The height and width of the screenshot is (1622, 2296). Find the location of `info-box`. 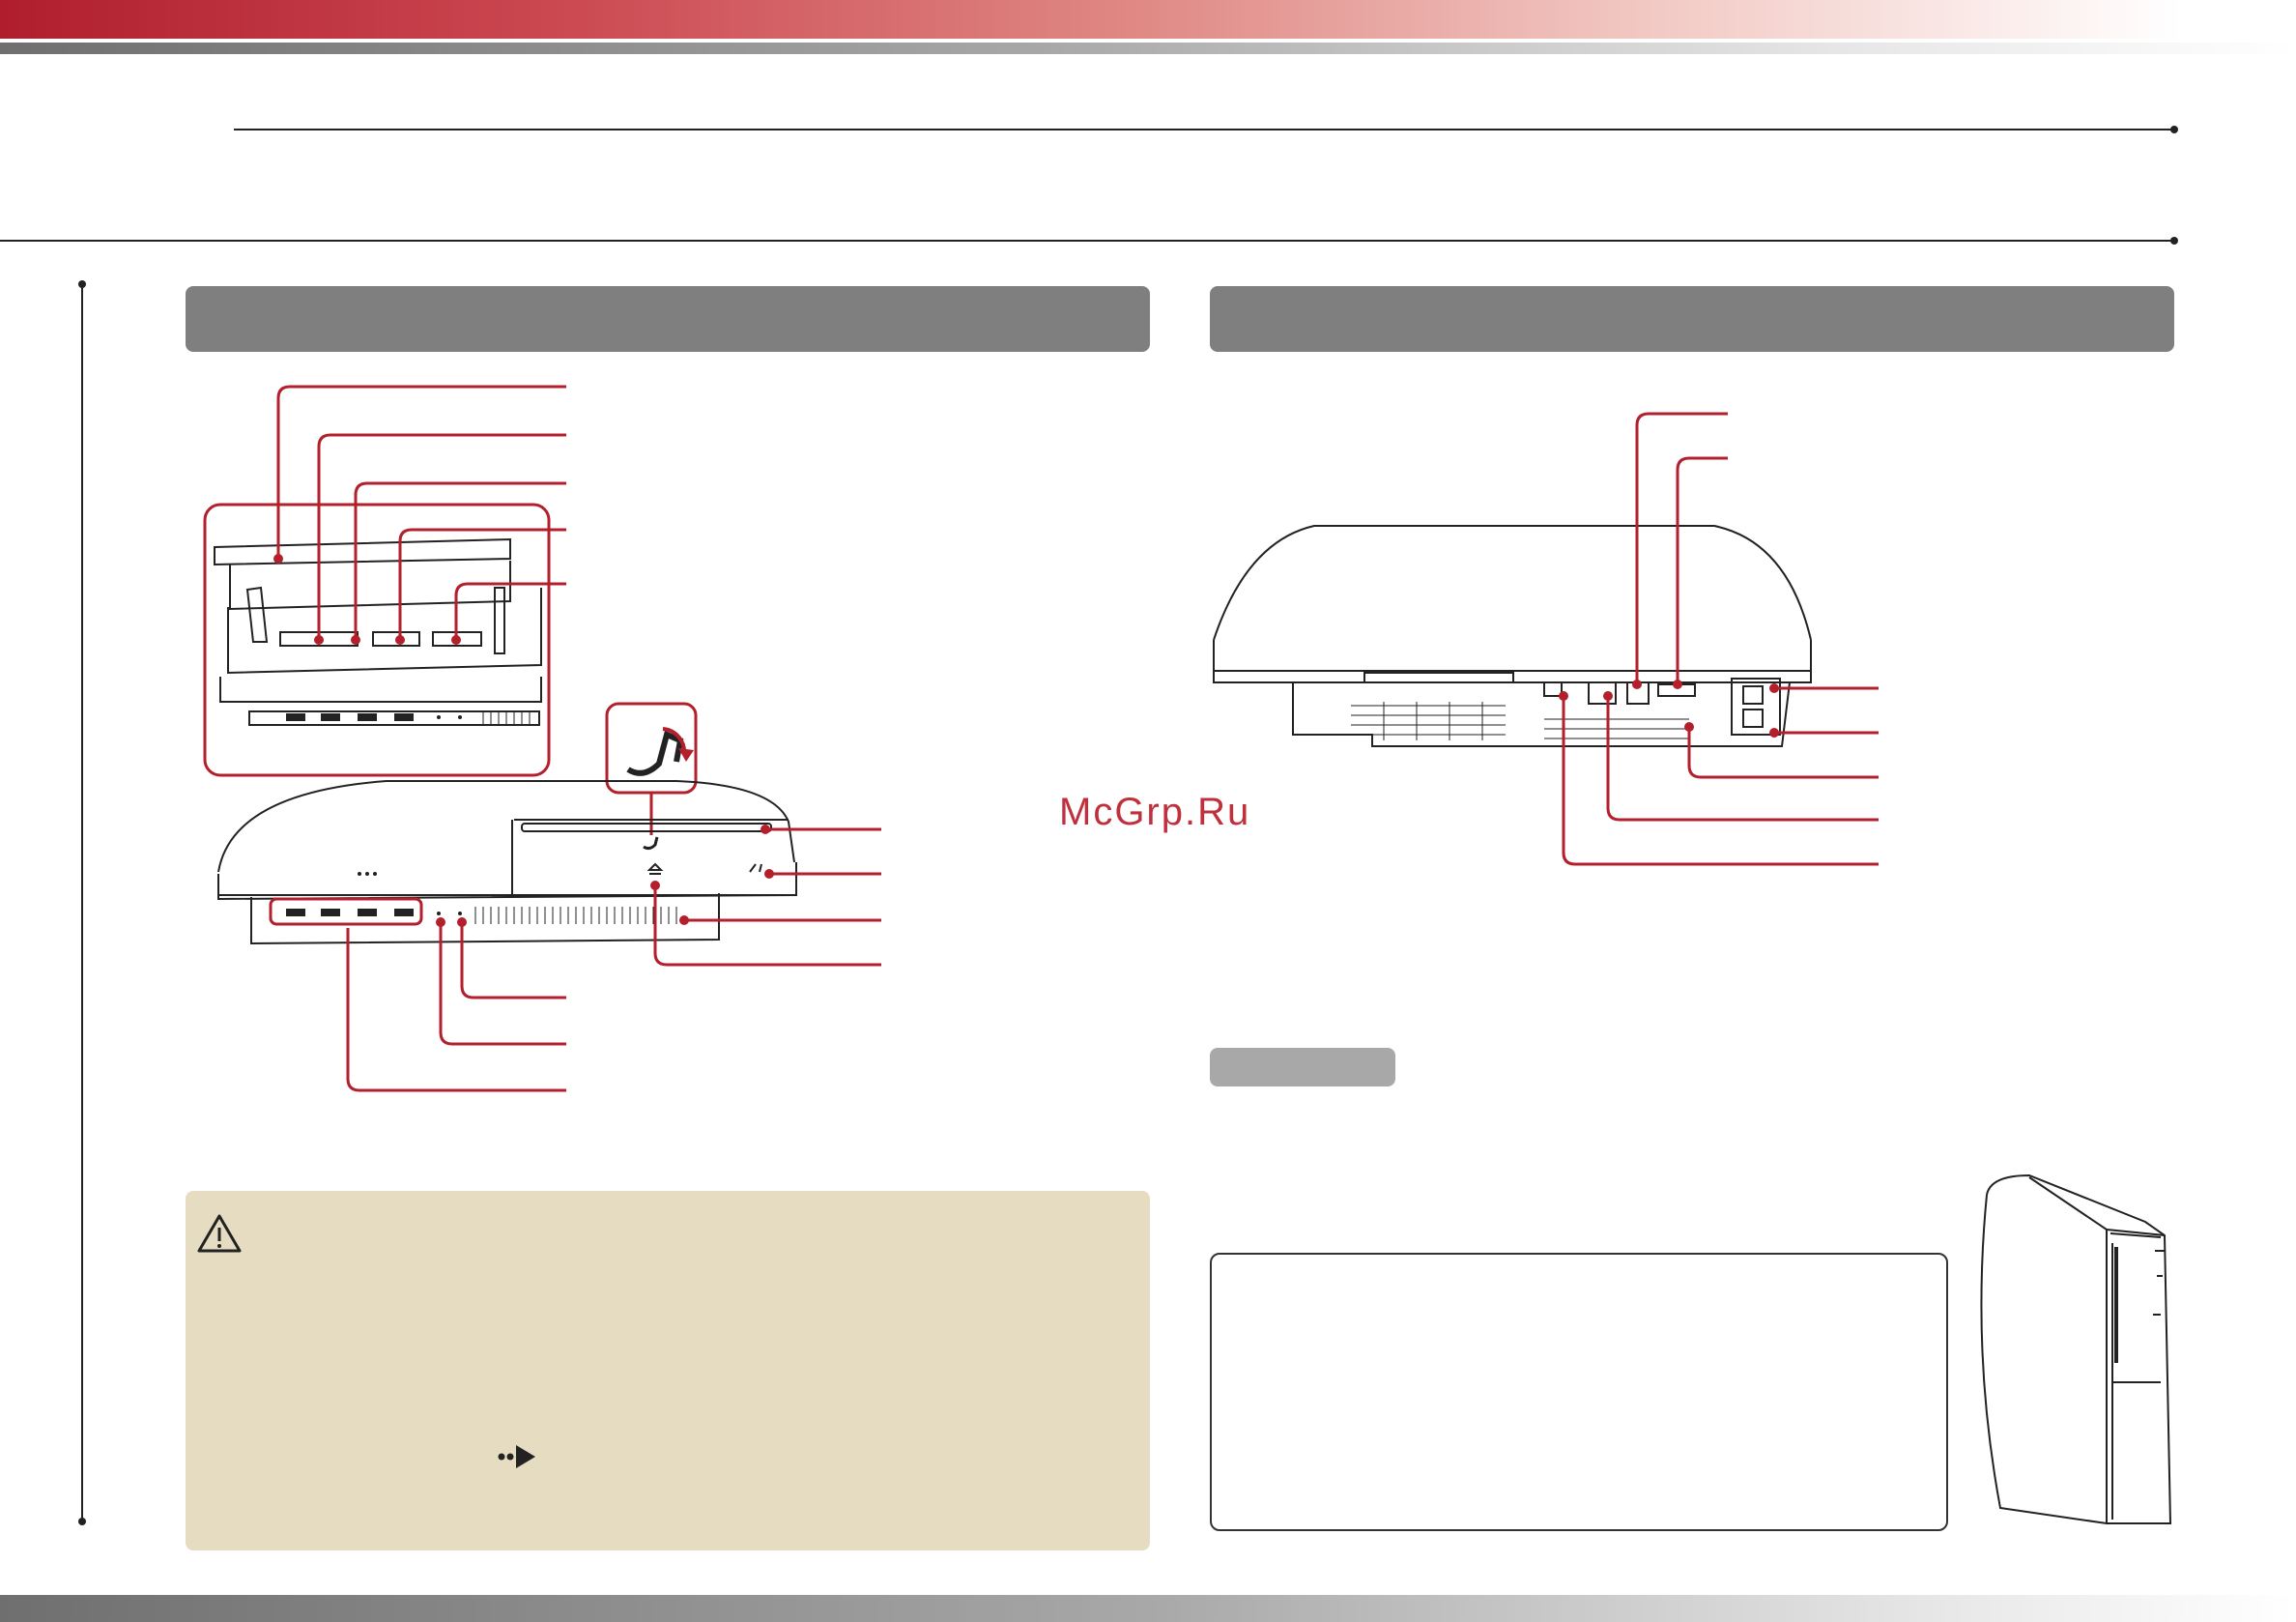

info-box is located at coordinates (1579, 1392).